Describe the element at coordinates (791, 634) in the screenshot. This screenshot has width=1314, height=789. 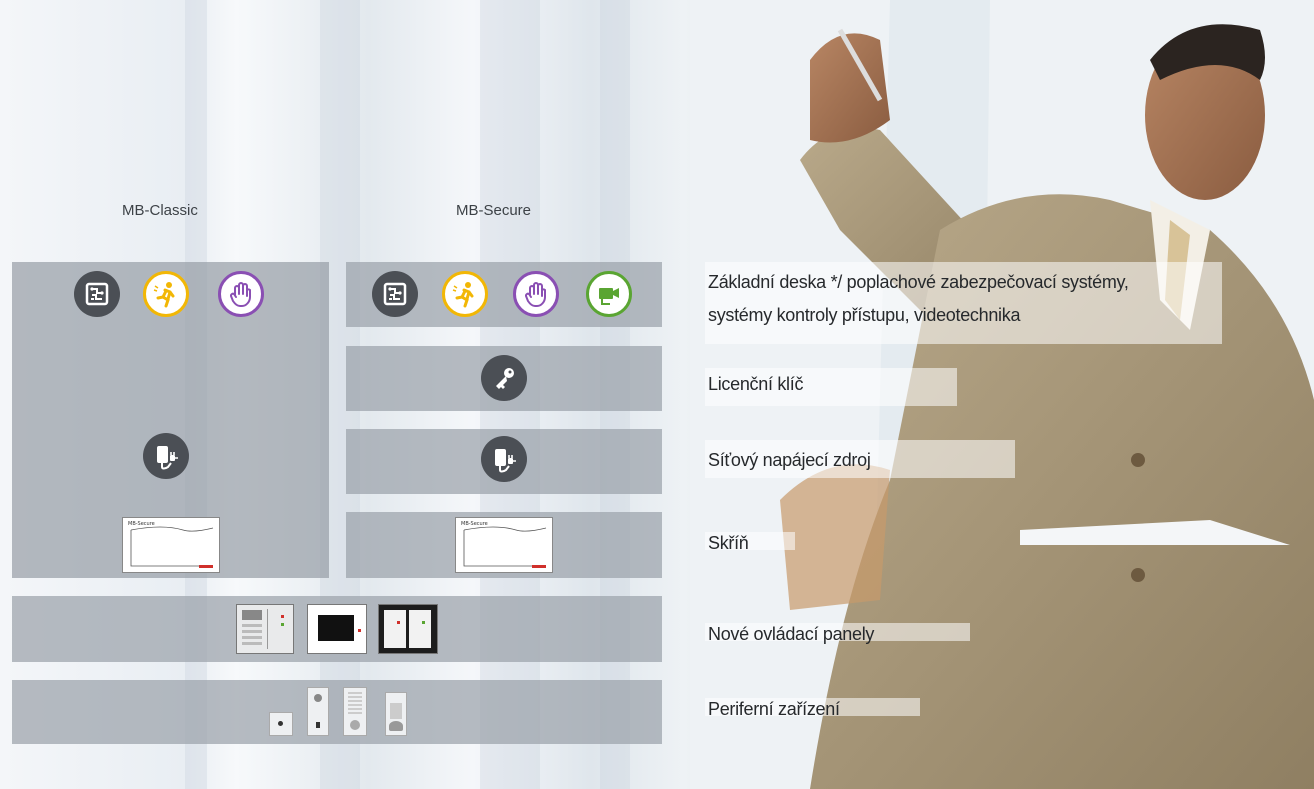
I see `label-control-panels: Nové ovládací panely` at that location.